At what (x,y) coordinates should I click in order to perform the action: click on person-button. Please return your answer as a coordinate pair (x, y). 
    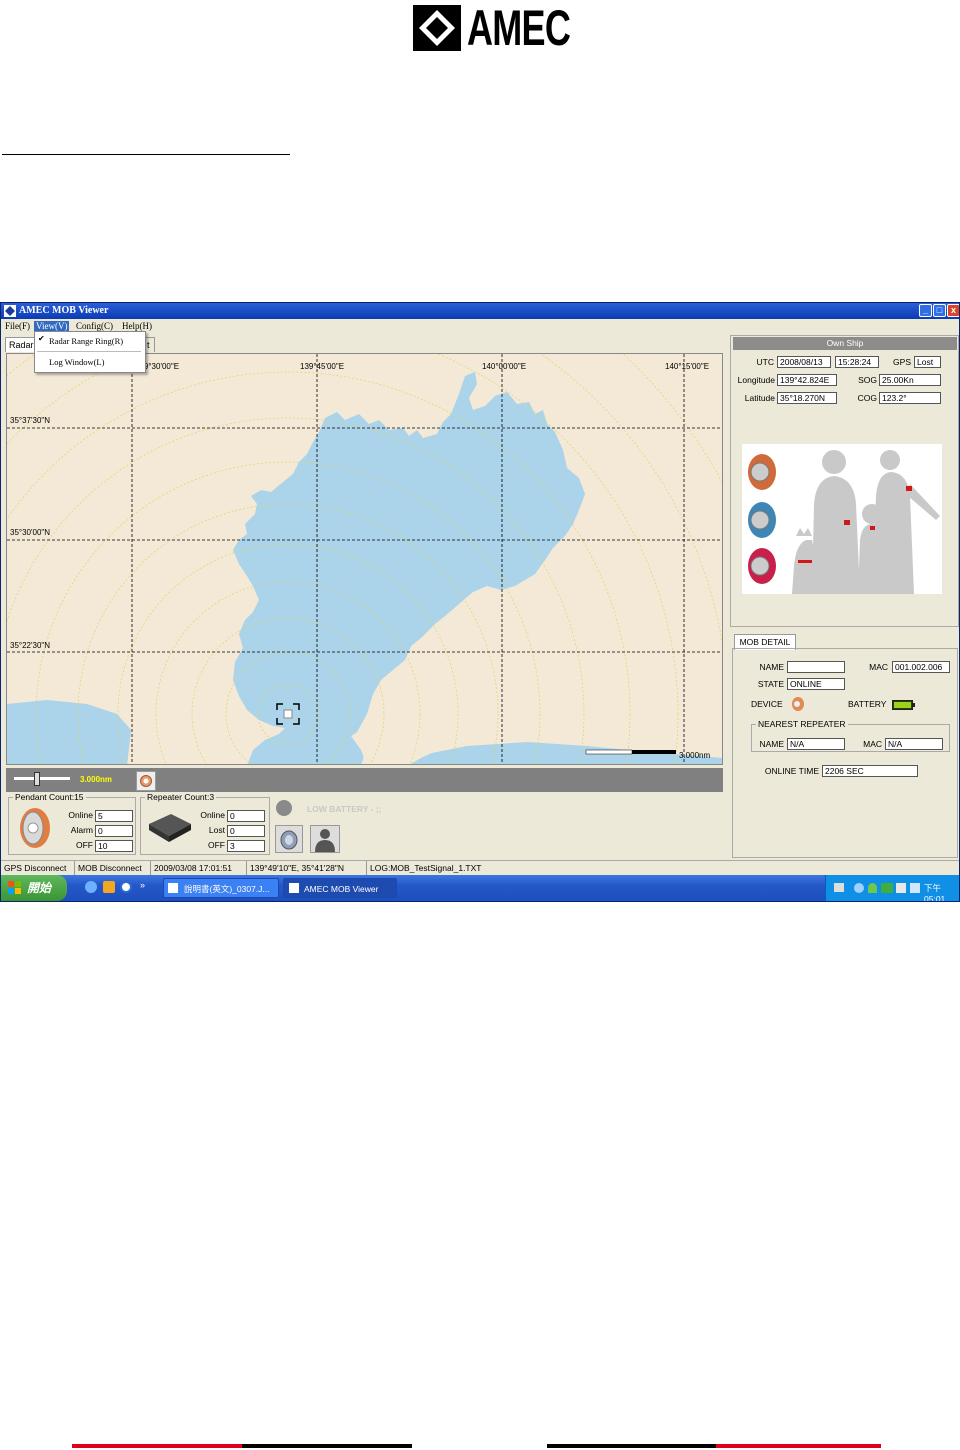
    Looking at the image, I should click on (325, 839).